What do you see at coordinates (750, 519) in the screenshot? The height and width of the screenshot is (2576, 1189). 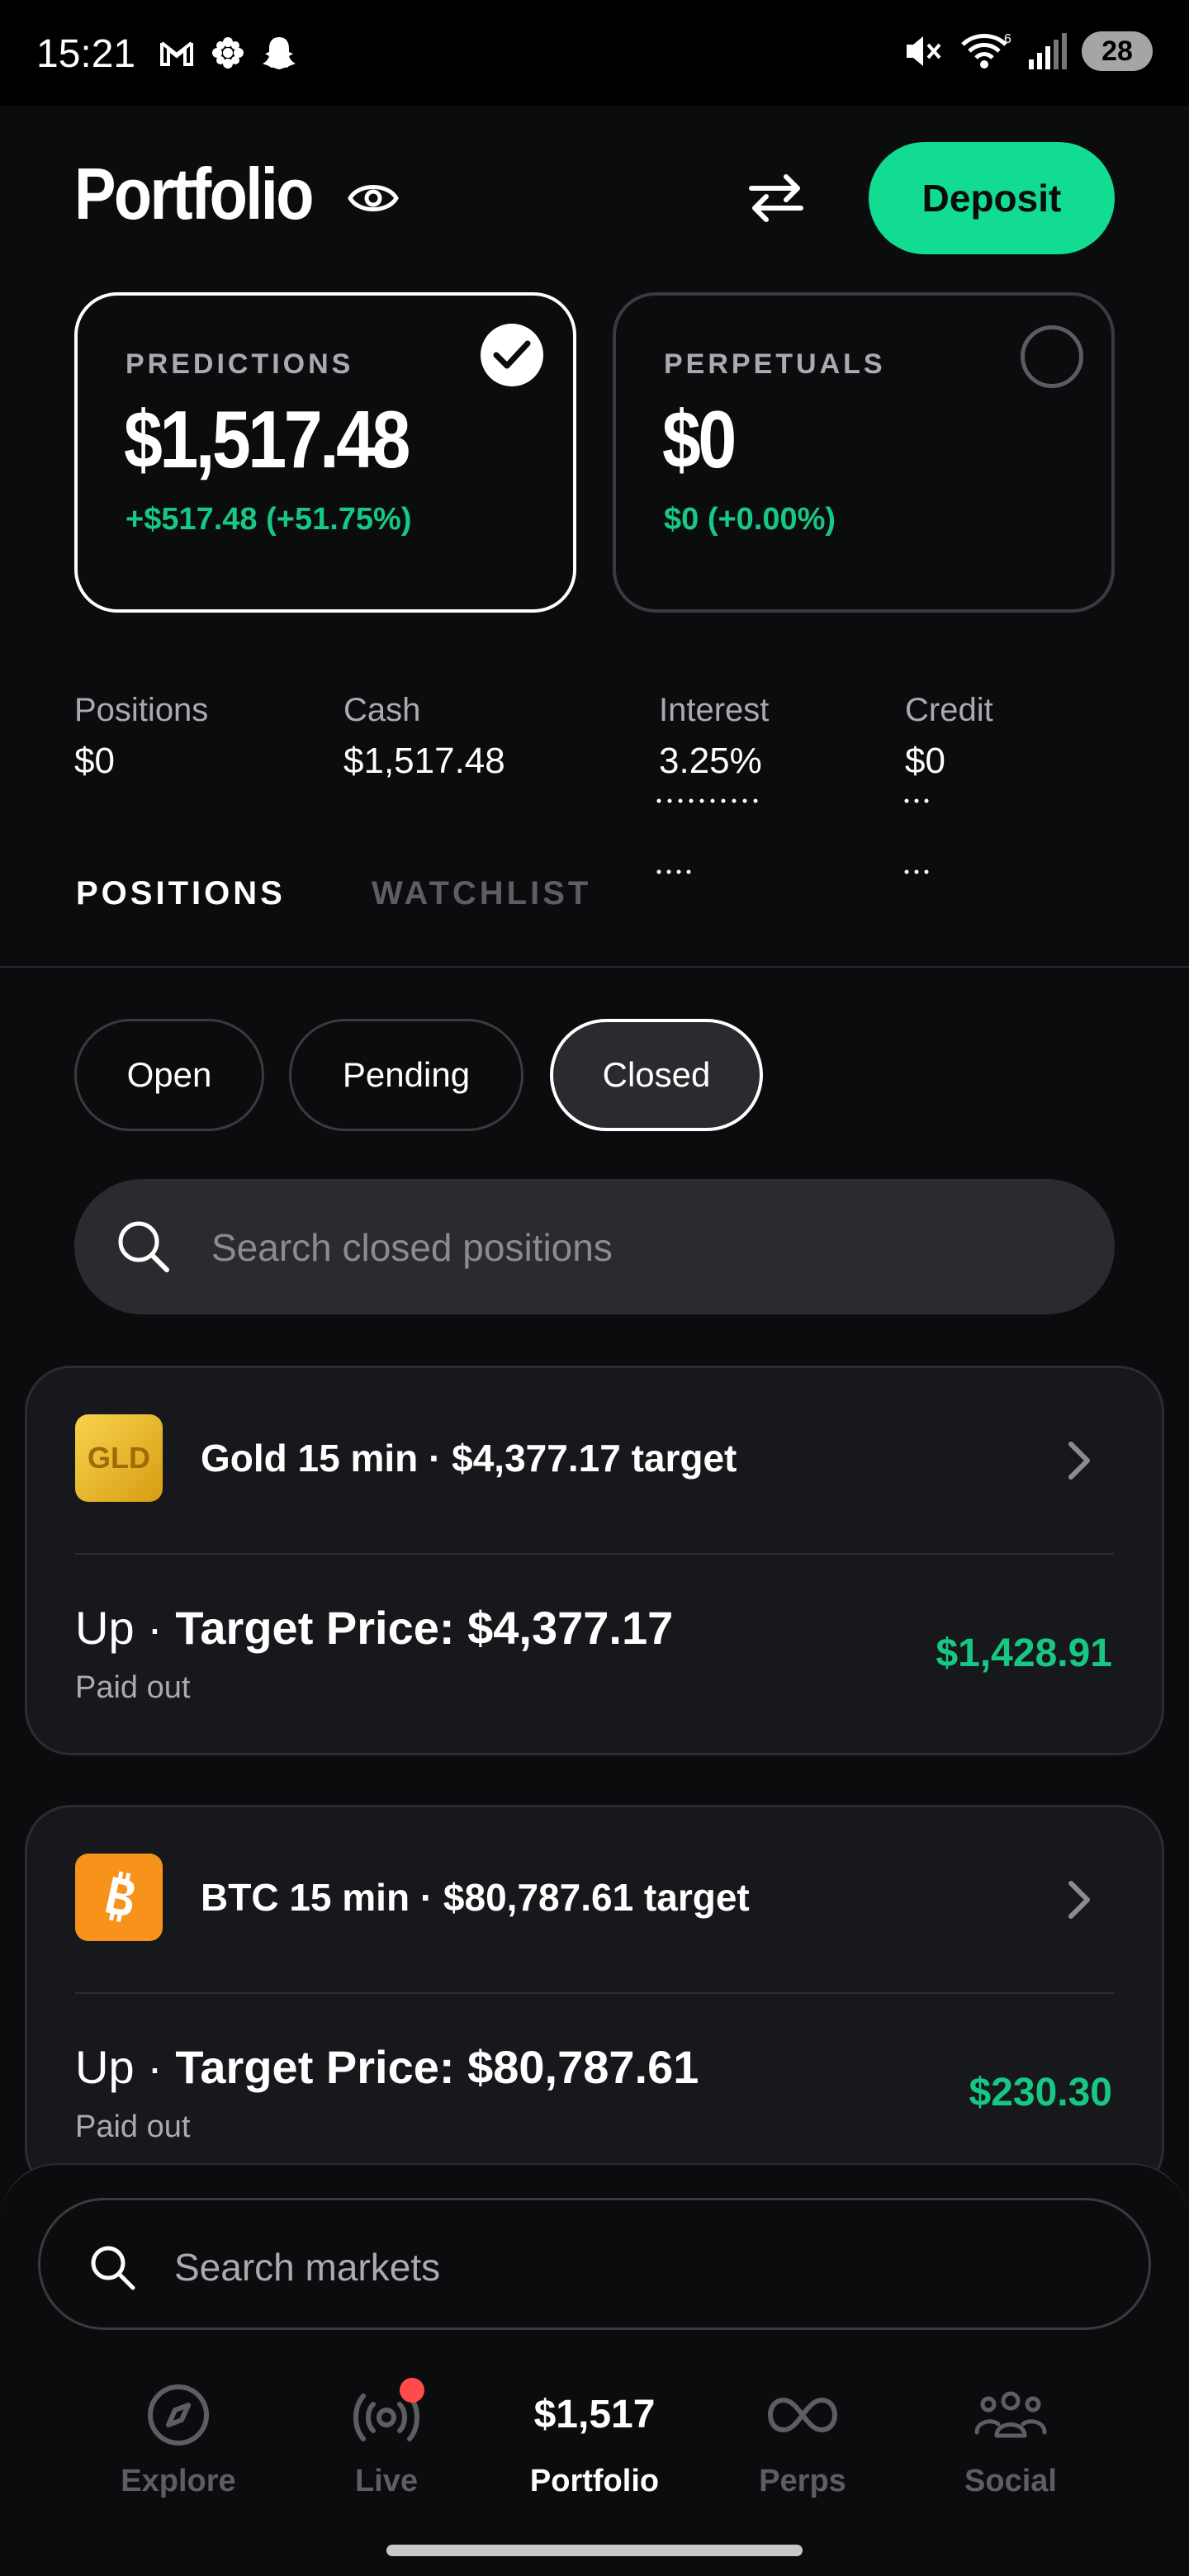 I see `account-change: $0 (+0.00%)` at bounding box center [750, 519].